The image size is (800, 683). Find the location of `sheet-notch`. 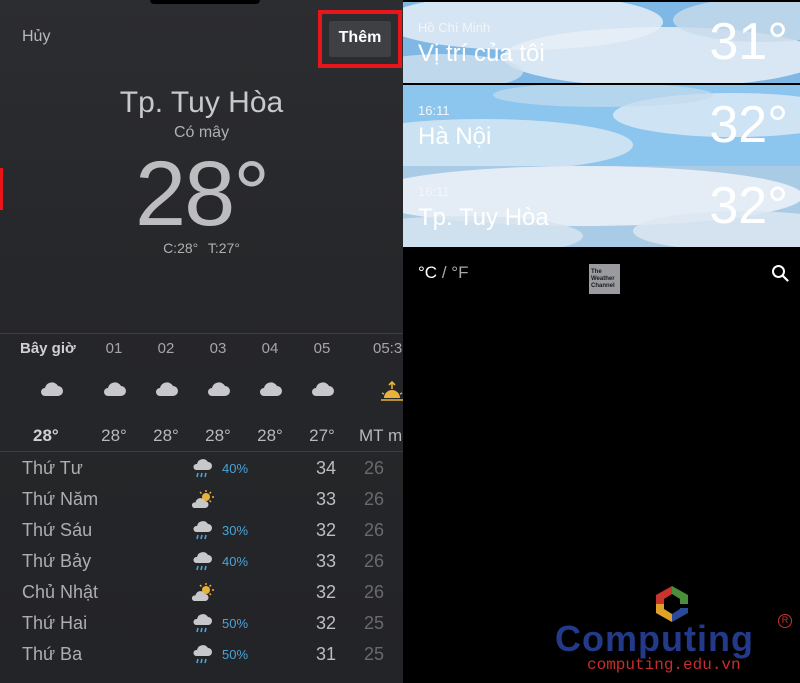

sheet-notch is located at coordinates (205, 2).